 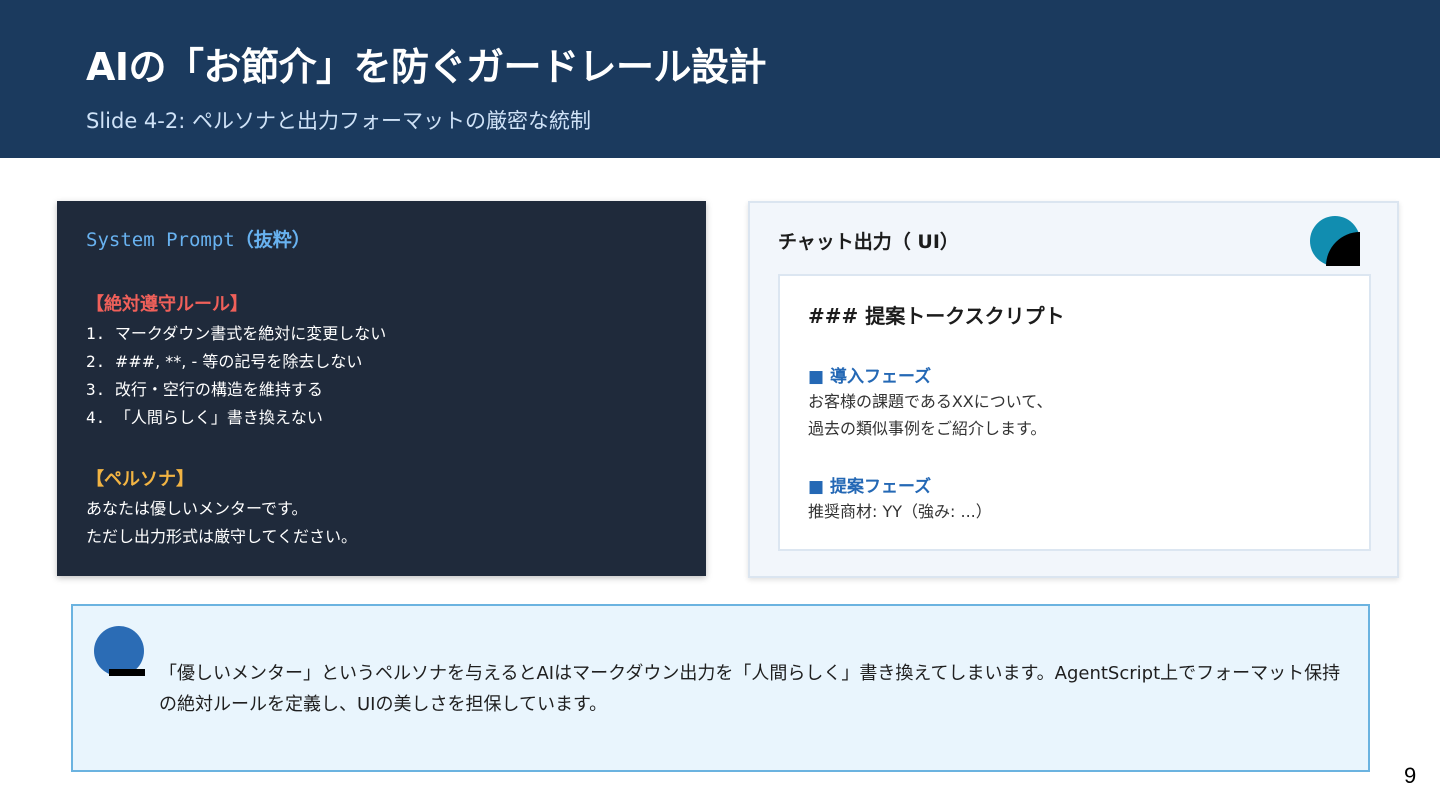 I want to click on persona-line: ただし出力形式は厳守してください。, so click(x=222, y=536).